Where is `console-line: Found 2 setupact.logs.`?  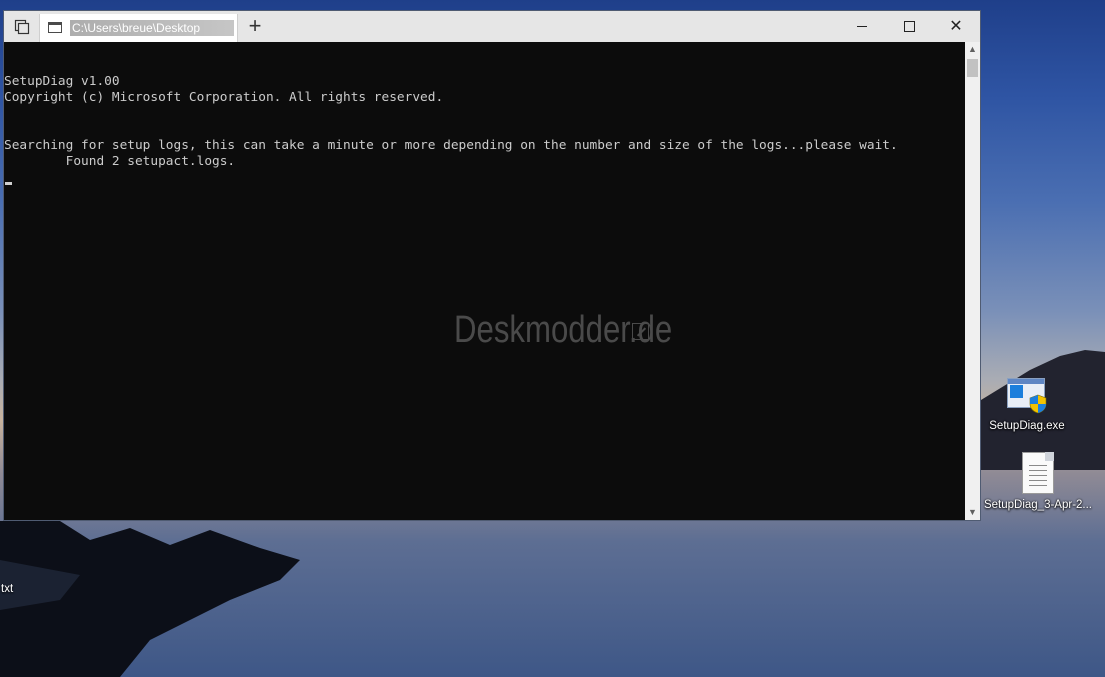 console-line: Found 2 setupact.logs. is located at coordinates (120, 161).